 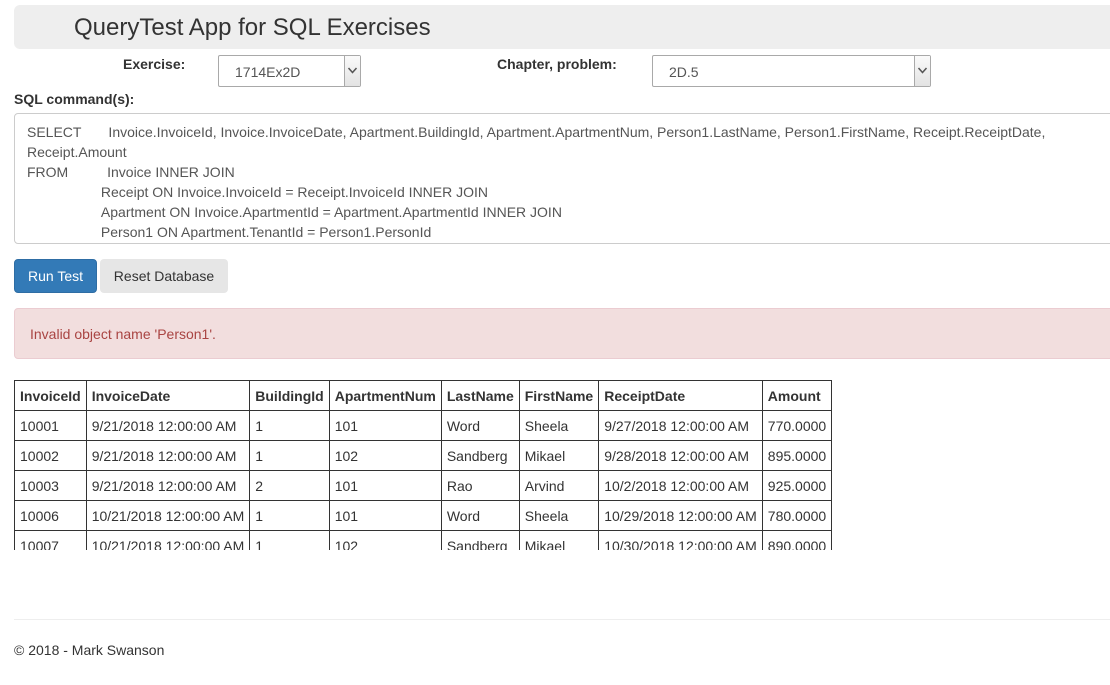 What do you see at coordinates (480, 485) in the screenshot?
I see `table-cell: Rao` at bounding box center [480, 485].